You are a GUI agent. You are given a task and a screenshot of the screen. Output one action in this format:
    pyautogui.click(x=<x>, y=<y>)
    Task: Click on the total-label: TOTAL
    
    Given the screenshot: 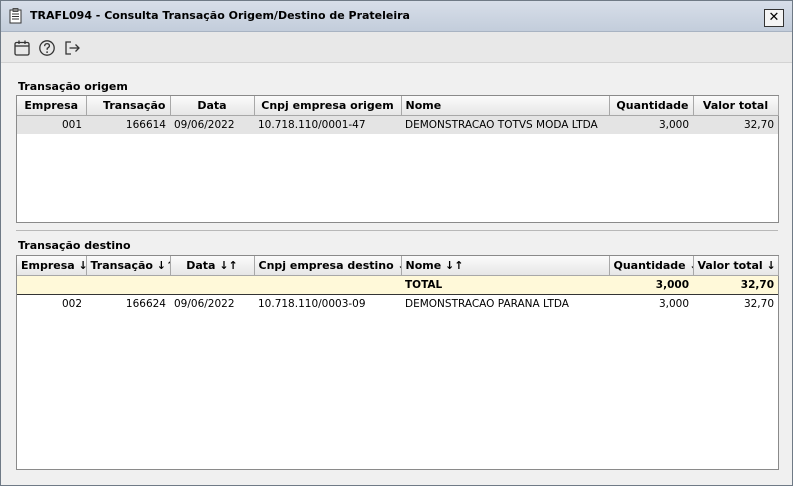 What is the action you would take?
    pyautogui.click(x=505, y=285)
    